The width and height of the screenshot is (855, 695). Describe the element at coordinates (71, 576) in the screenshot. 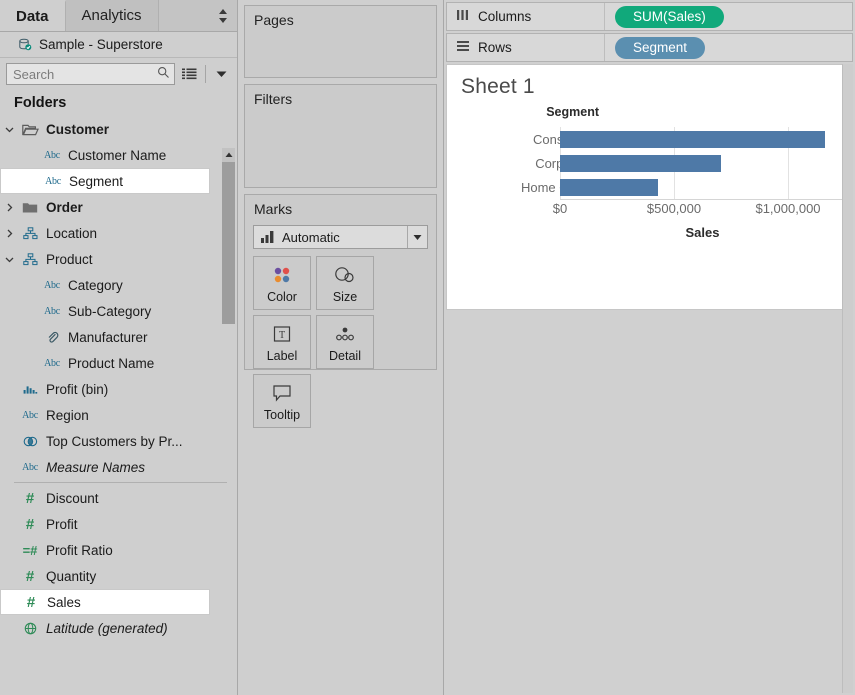

I see `field-item-label: Quantity` at that location.